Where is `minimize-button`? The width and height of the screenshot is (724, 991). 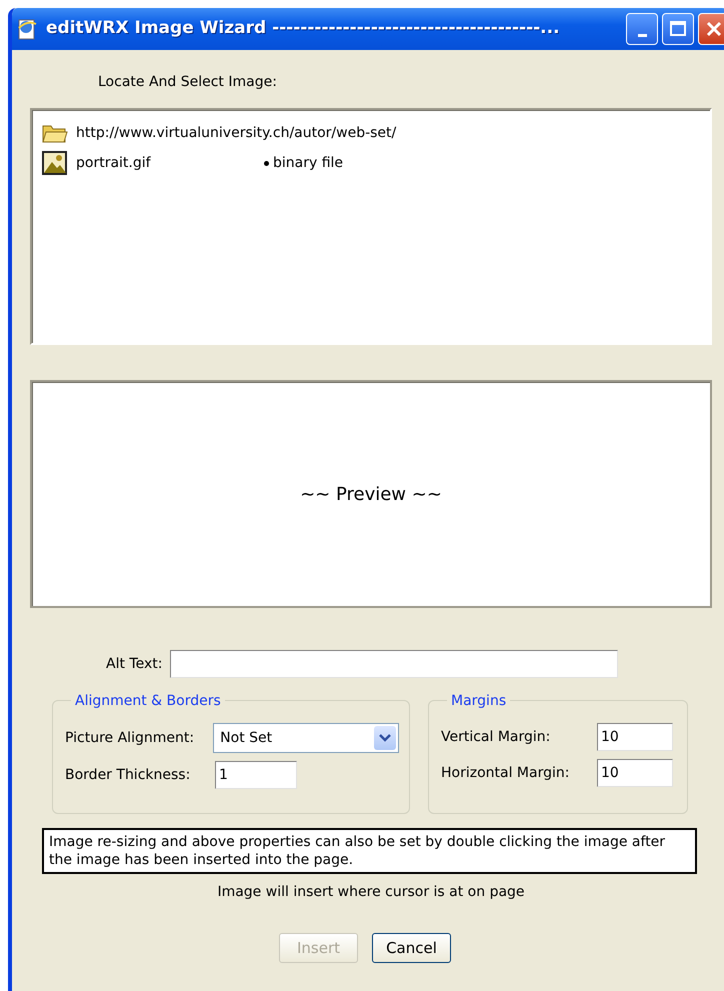
minimize-button is located at coordinates (642, 29).